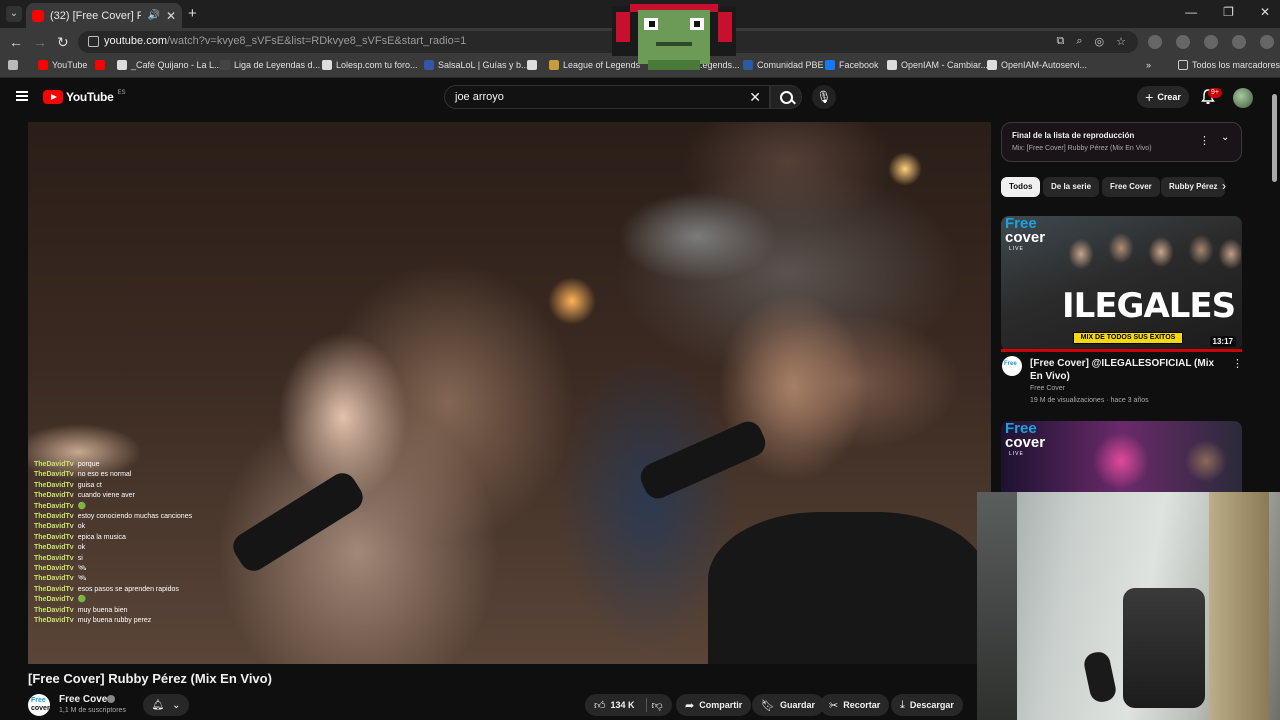 This screenshot has width=1280, height=720. I want to click on star-icon: ☆, so click(1121, 41).